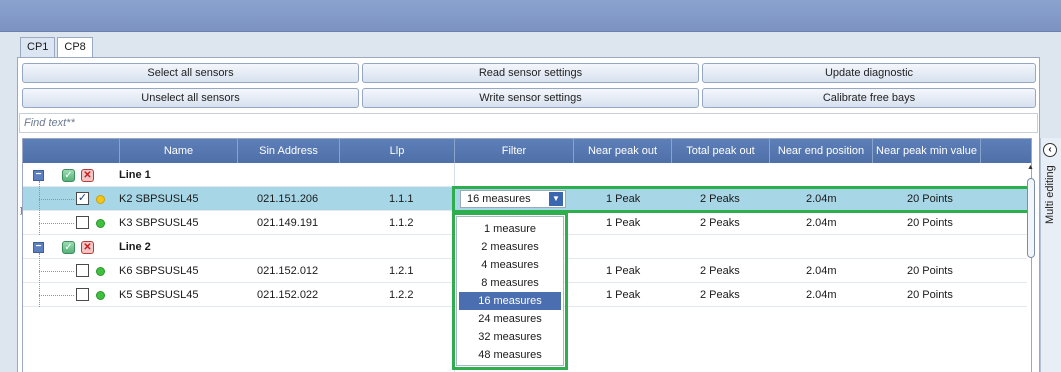 The width and height of the screenshot is (1061, 372). What do you see at coordinates (288, 295) in the screenshot?
I see `cell-sin-address: 021.152.022` at bounding box center [288, 295].